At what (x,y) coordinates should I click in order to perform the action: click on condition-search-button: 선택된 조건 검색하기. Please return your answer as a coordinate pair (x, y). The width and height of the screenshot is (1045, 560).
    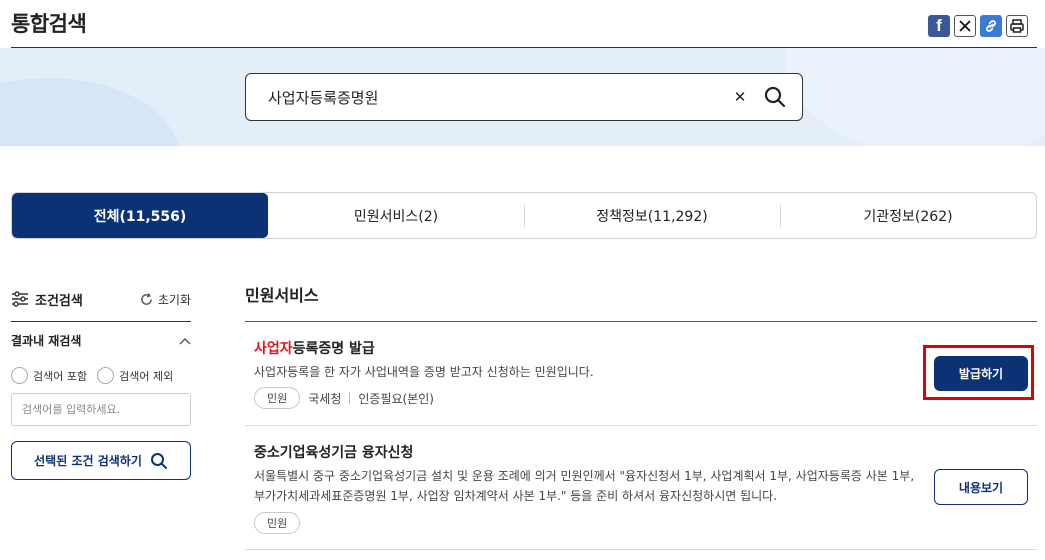
    Looking at the image, I should click on (101, 460).